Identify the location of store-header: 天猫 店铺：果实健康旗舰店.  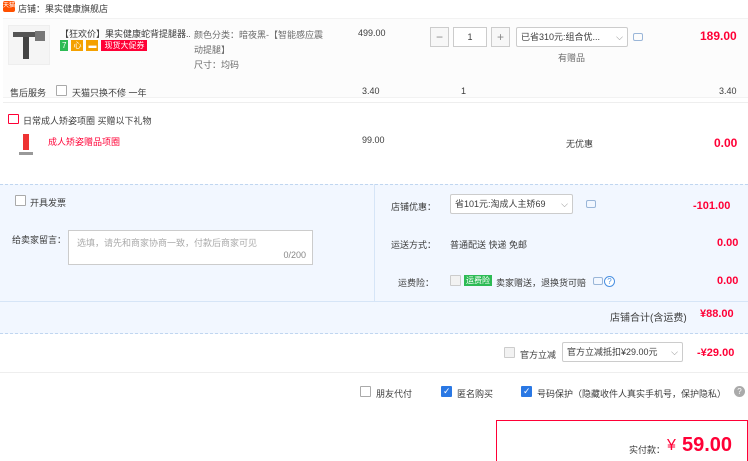
(374, 8).